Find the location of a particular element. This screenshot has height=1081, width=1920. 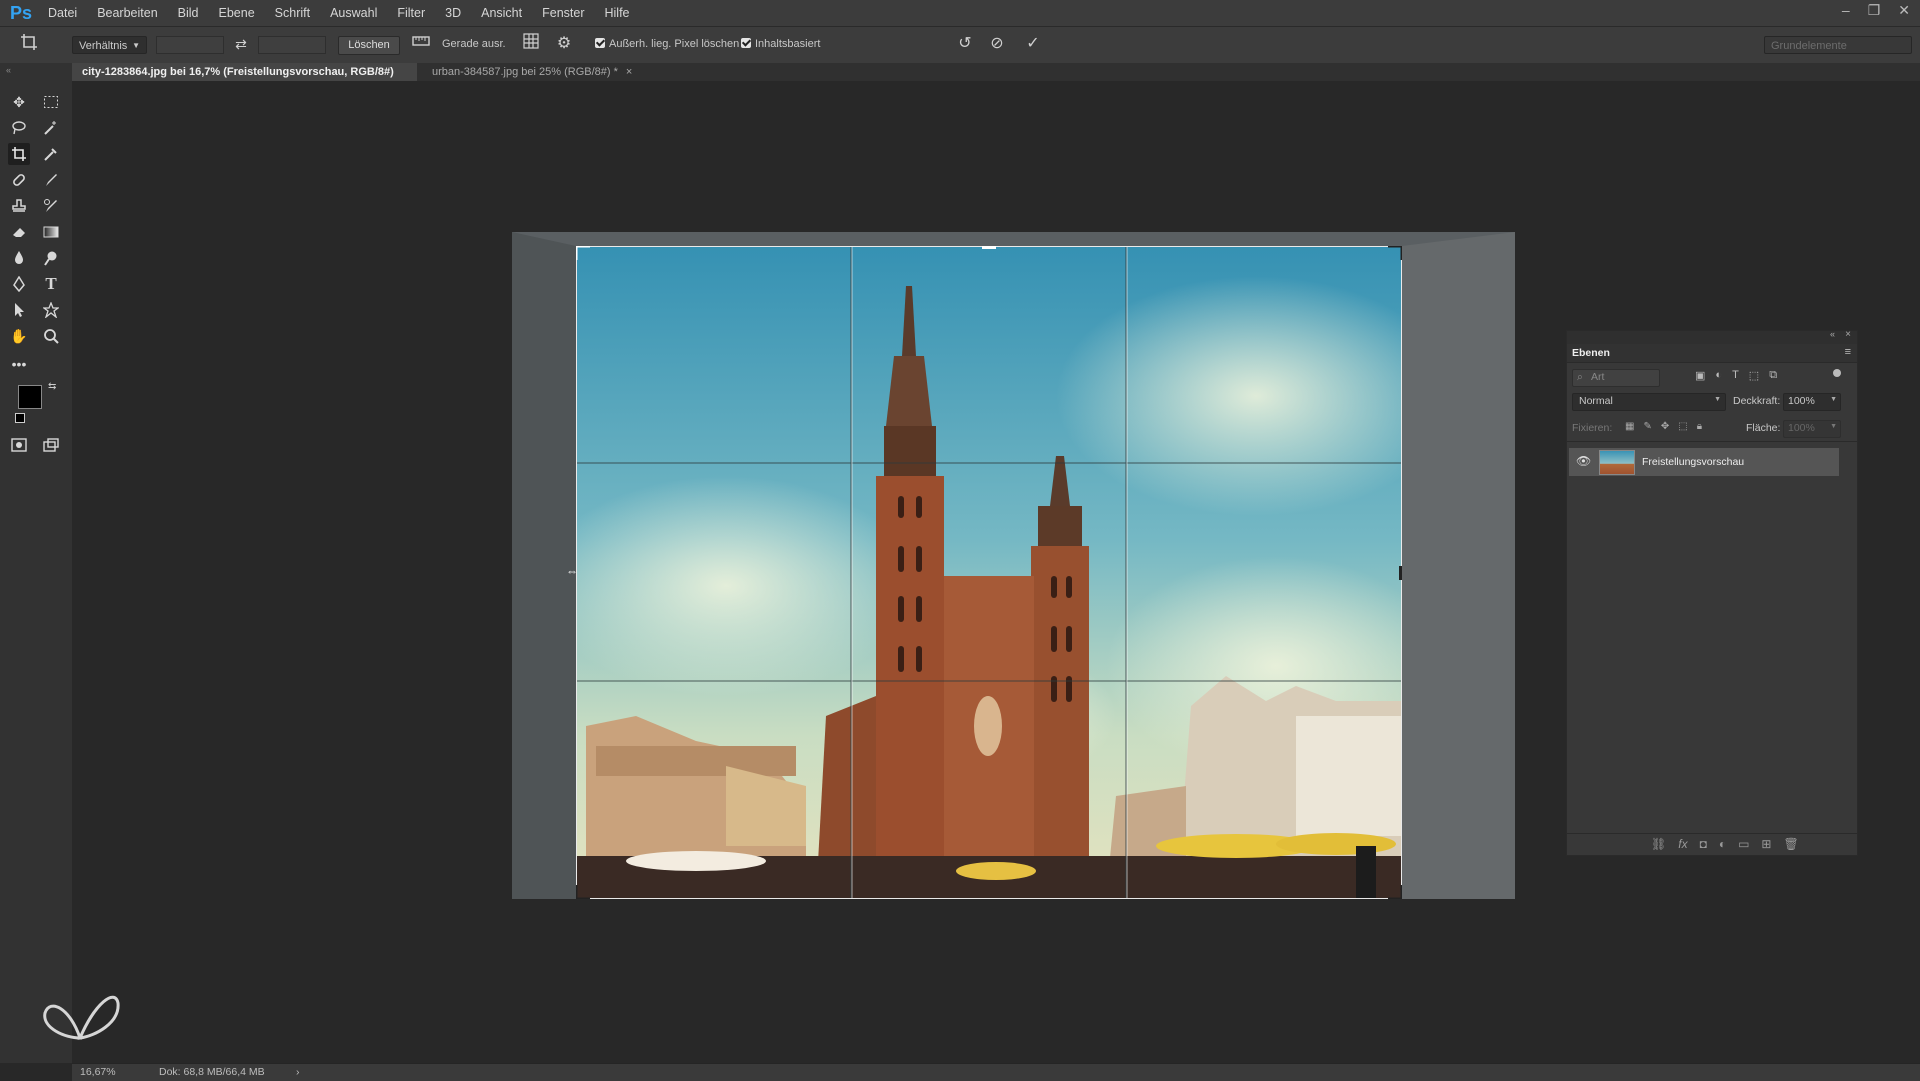

grid-overlay-icon is located at coordinates (531, 44).